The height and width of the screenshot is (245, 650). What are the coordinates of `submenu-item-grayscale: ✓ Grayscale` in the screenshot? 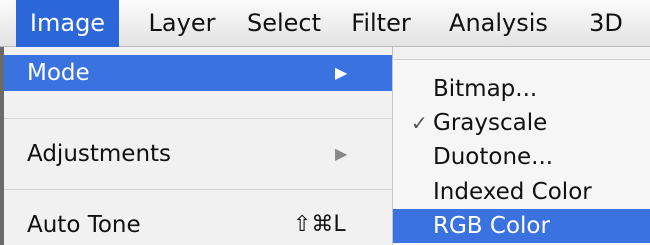 It's located at (521, 123).